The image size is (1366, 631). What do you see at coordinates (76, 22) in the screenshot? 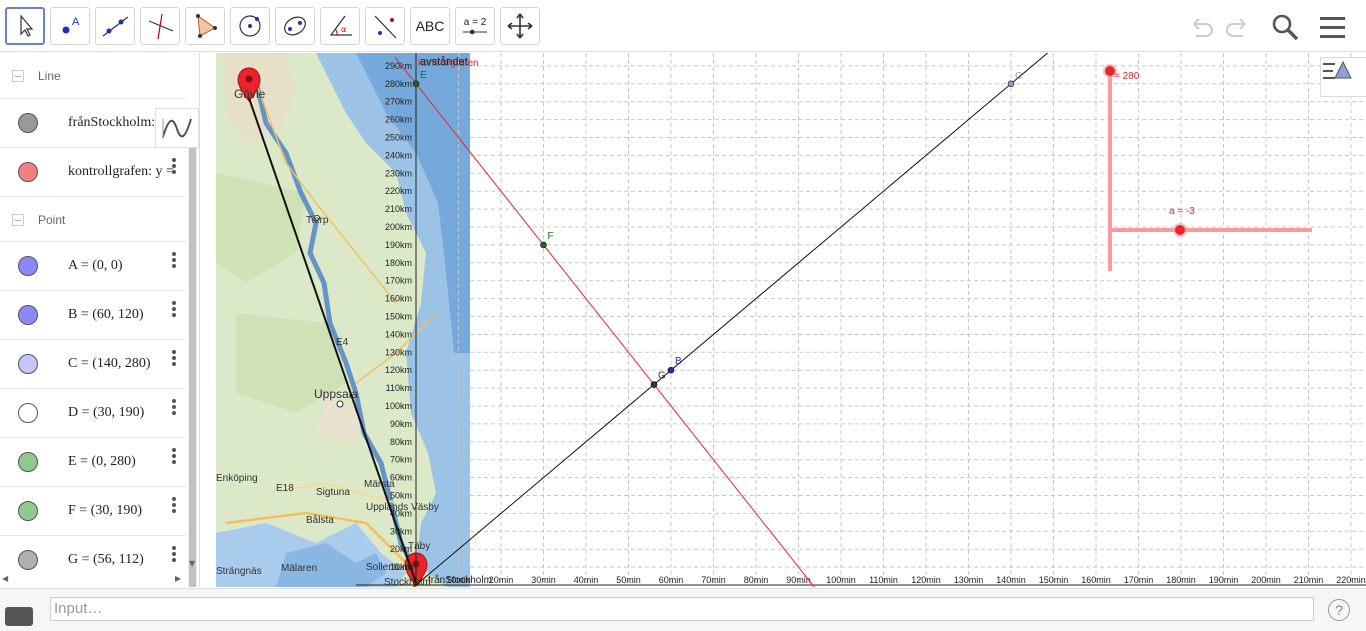
I see `svg-text: A` at bounding box center [76, 22].